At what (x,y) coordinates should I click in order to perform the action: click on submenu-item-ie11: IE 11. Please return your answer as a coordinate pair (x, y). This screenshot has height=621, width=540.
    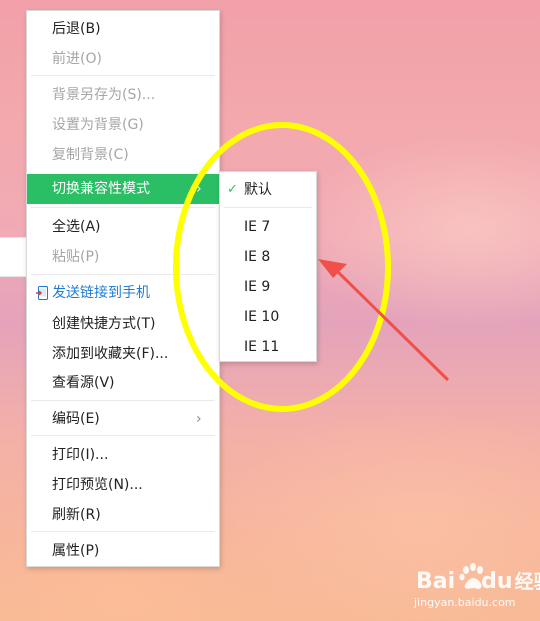
    Looking at the image, I should click on (268, 347).